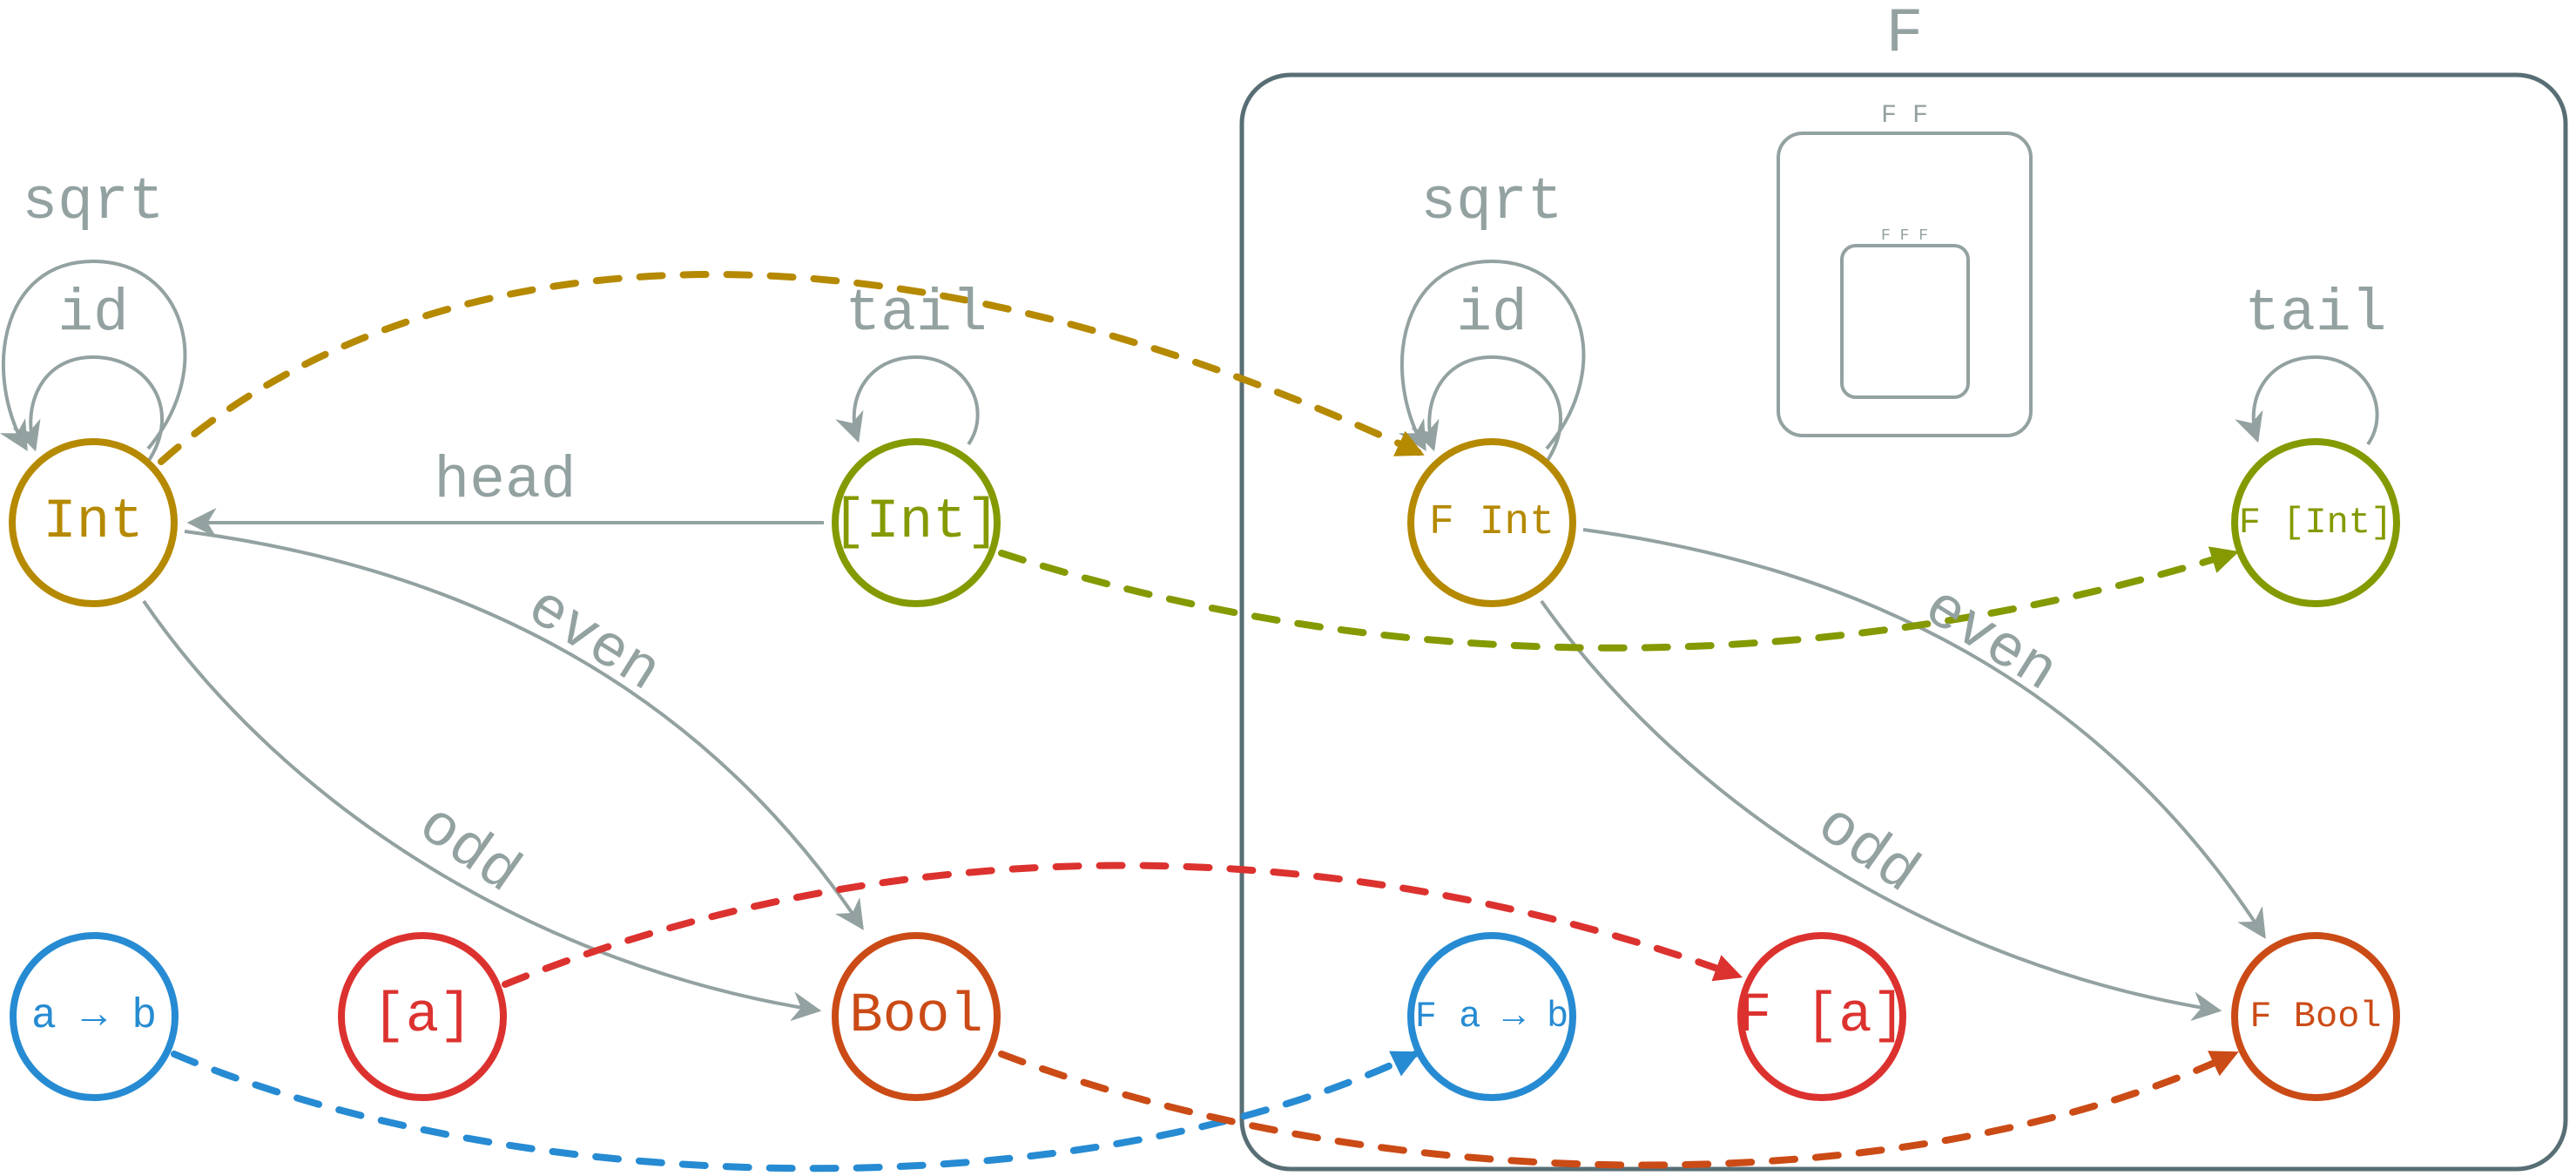  I want to click on node-list-int: [Int], so click(916, 522).